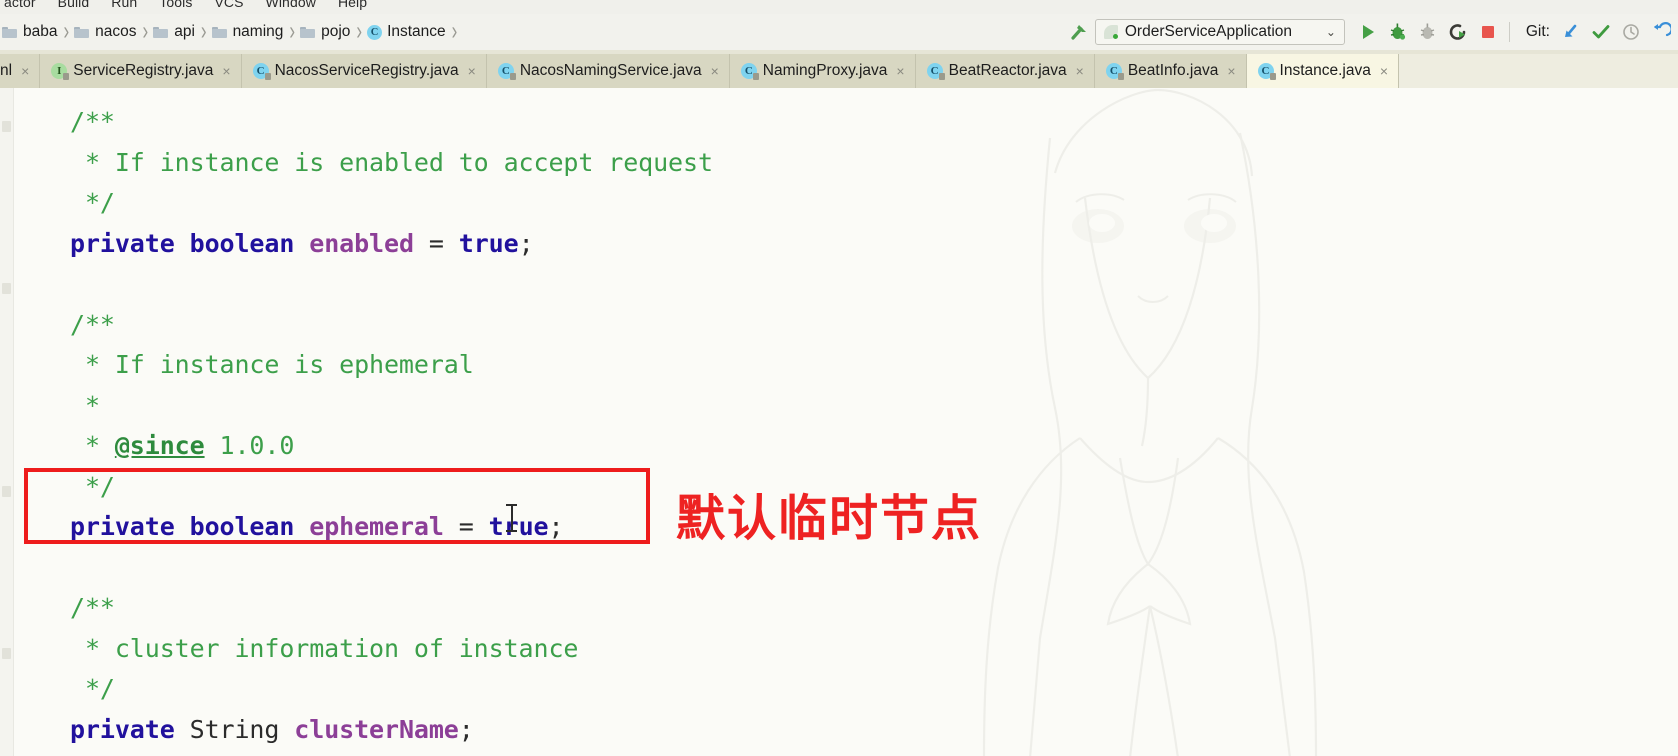  Describe the element at coordinates (1007, 70) in the screenshot. I see `editor-tab-label: BeatReactor.java` at that location.